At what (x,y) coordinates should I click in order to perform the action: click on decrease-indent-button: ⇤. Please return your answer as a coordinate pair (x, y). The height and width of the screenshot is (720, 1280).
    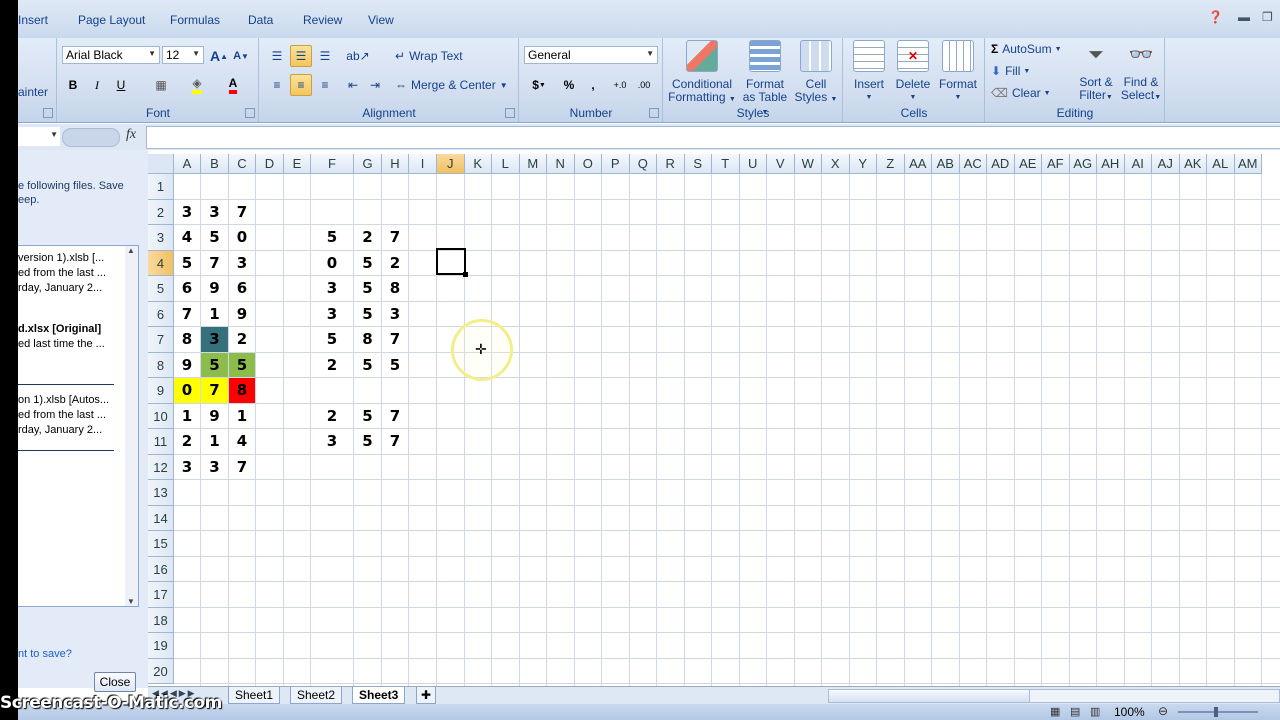
    Looking at the image, I should click on (353, 85).